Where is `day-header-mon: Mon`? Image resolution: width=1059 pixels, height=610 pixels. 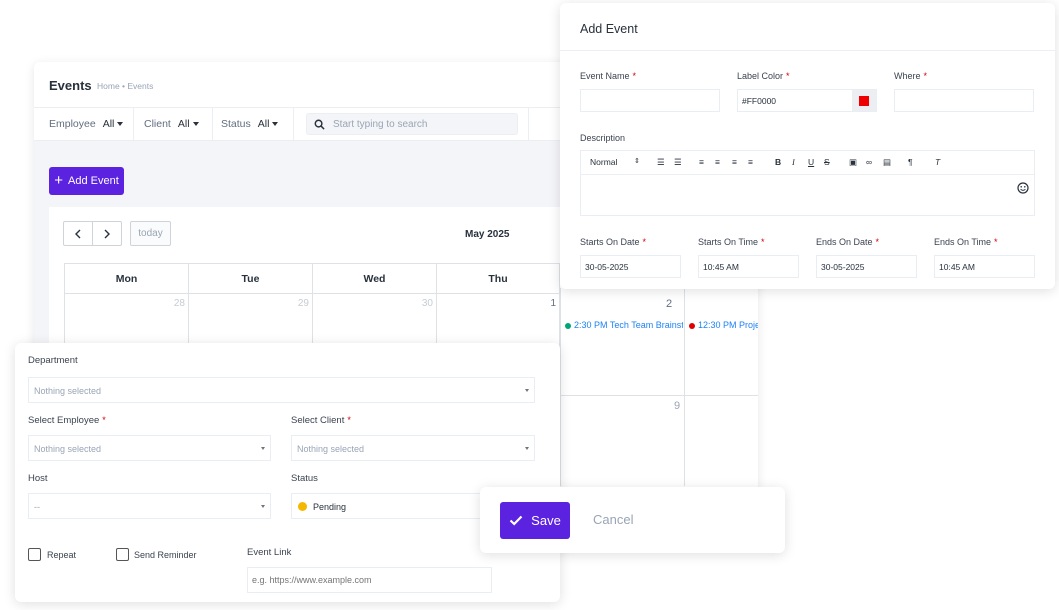 day-header-mon: Mon is located at coordinates (126, 278).